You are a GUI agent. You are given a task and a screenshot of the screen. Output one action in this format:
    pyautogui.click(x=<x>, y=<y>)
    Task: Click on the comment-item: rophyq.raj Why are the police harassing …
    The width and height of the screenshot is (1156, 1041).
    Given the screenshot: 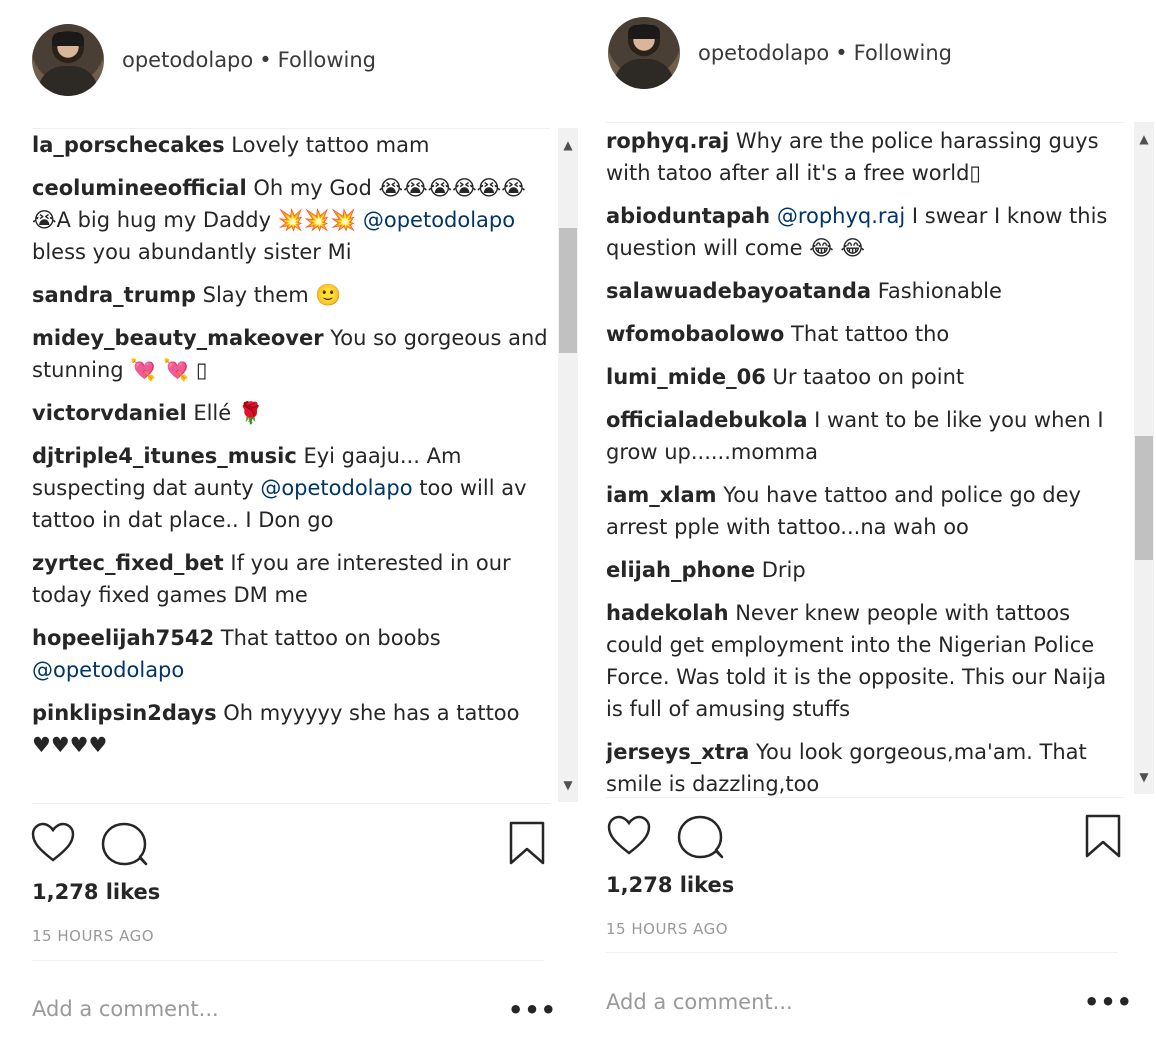 What is the action you would take?
    pyautogui.click(x=865, y=157)
    